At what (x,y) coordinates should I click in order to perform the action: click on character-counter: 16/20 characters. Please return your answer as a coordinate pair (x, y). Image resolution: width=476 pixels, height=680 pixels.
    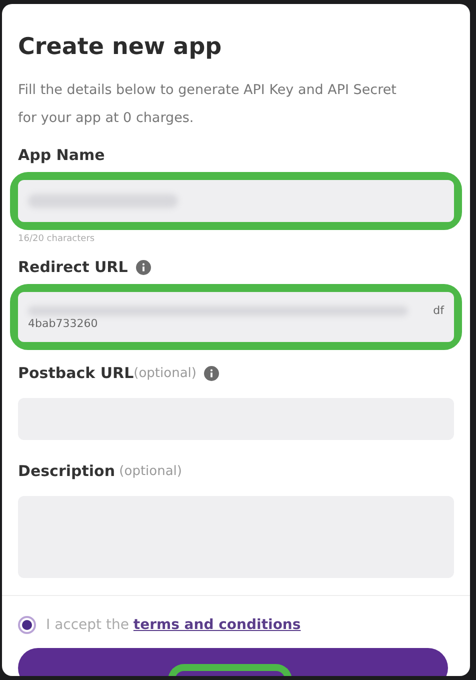
    Looking at the image, I should click on (56, 239).